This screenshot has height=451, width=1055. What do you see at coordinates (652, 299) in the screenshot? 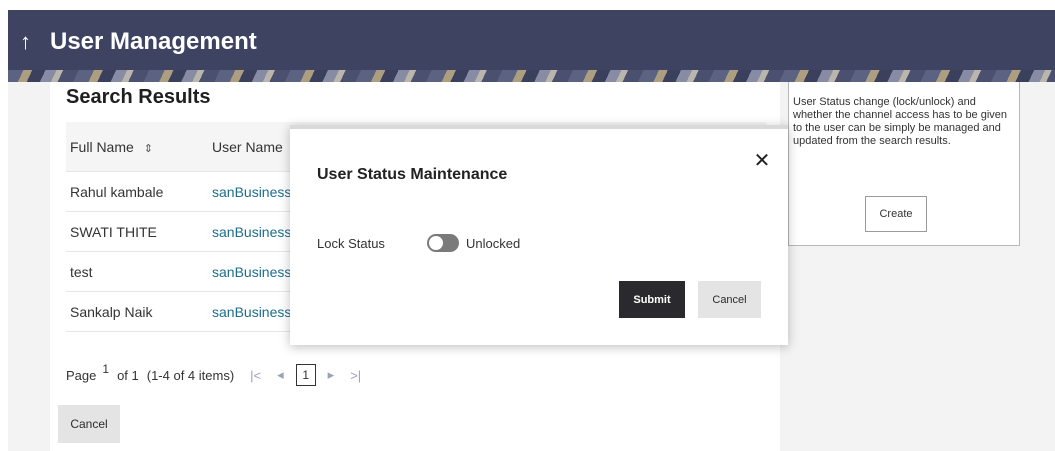
I see `submit-button: Submit` at bounding box center [652, 299].